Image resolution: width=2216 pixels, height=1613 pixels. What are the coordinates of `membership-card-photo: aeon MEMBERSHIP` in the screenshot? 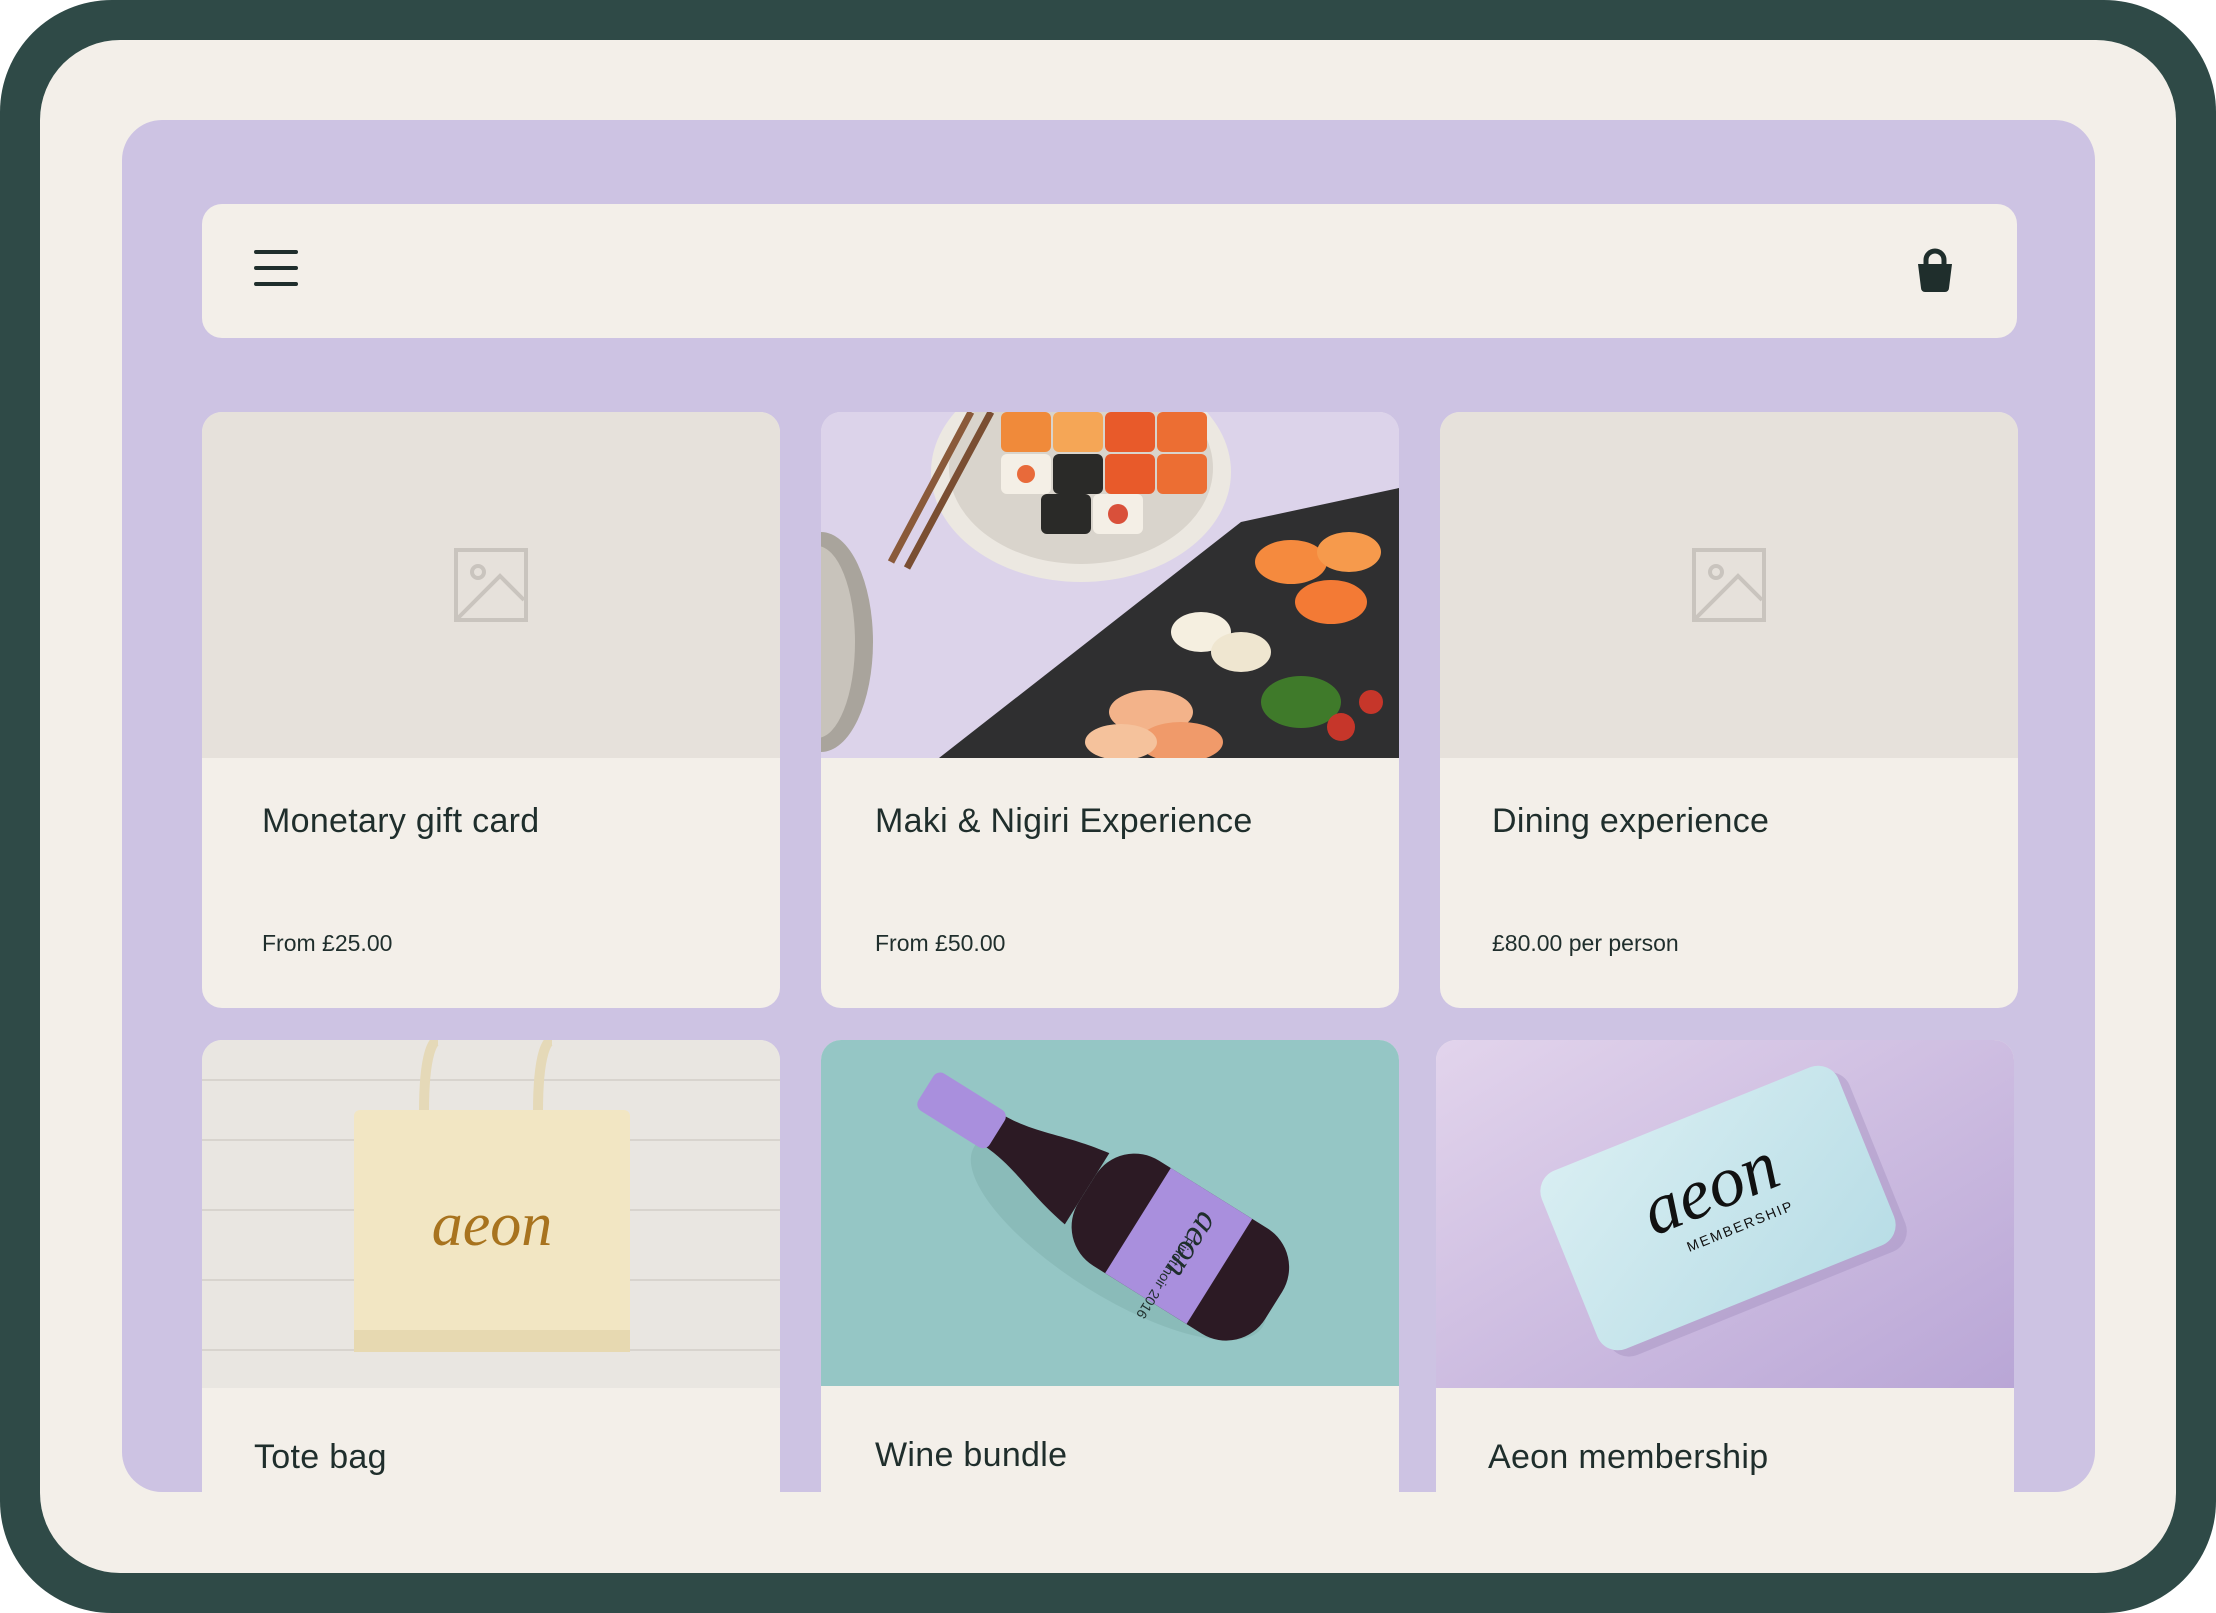 It's located at (1725, 1214).